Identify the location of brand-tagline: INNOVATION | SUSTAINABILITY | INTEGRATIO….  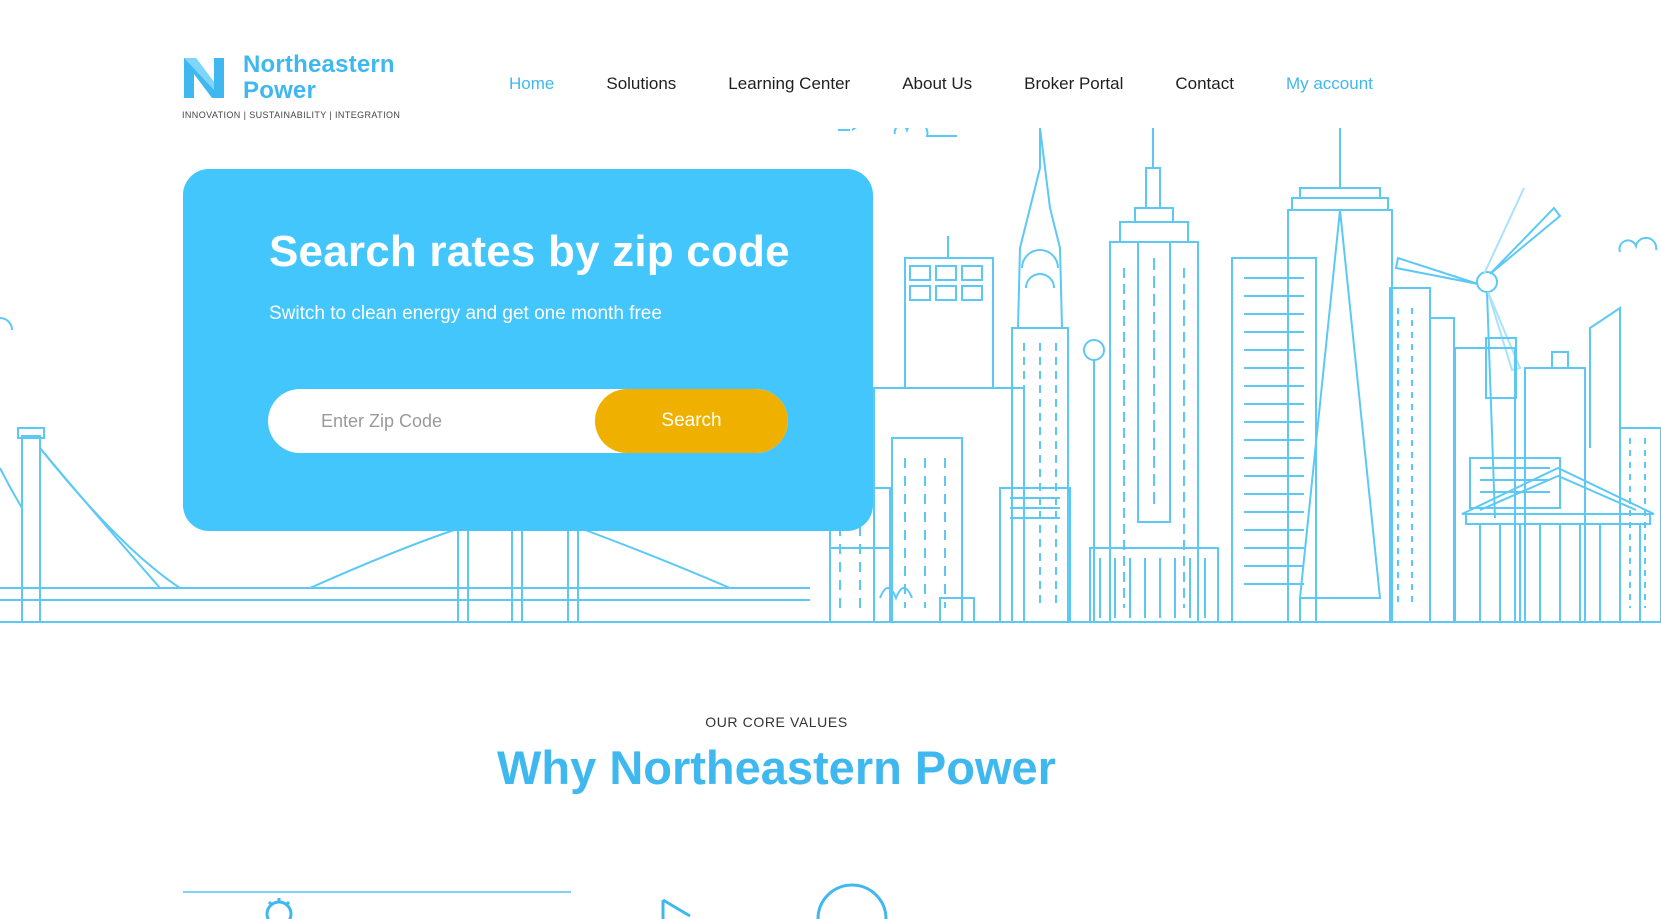
(291, 115).